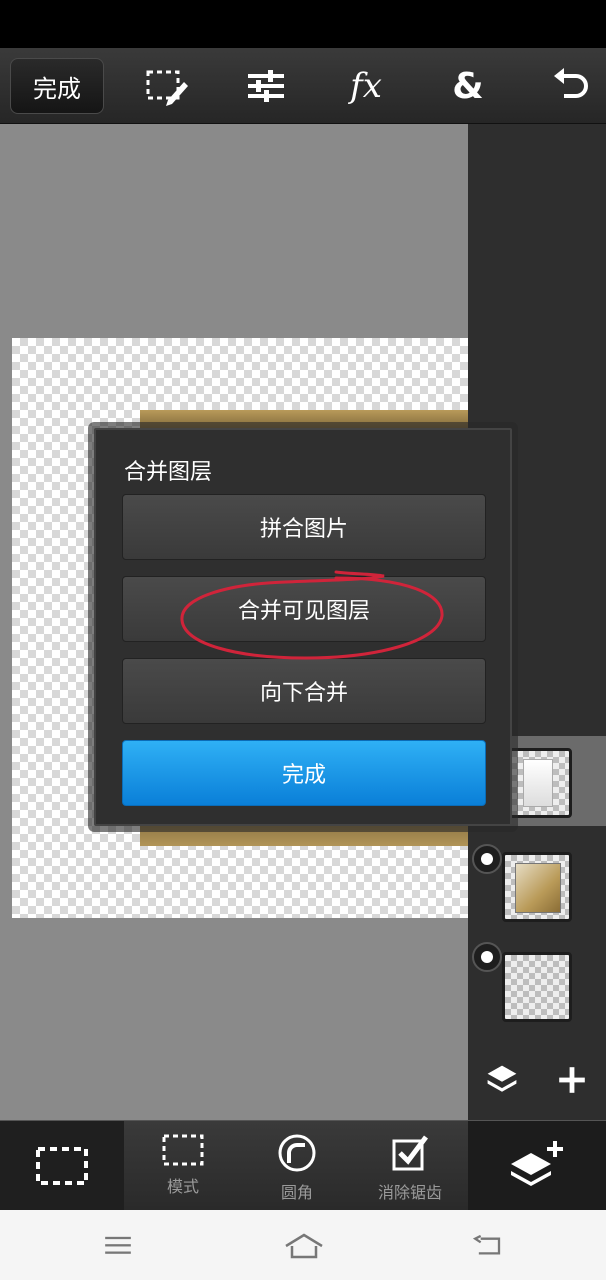  What do you see at coordinates (366, 86) in the screenshot?
I see `fx-icon: fx` at bounding box center [366, 86].